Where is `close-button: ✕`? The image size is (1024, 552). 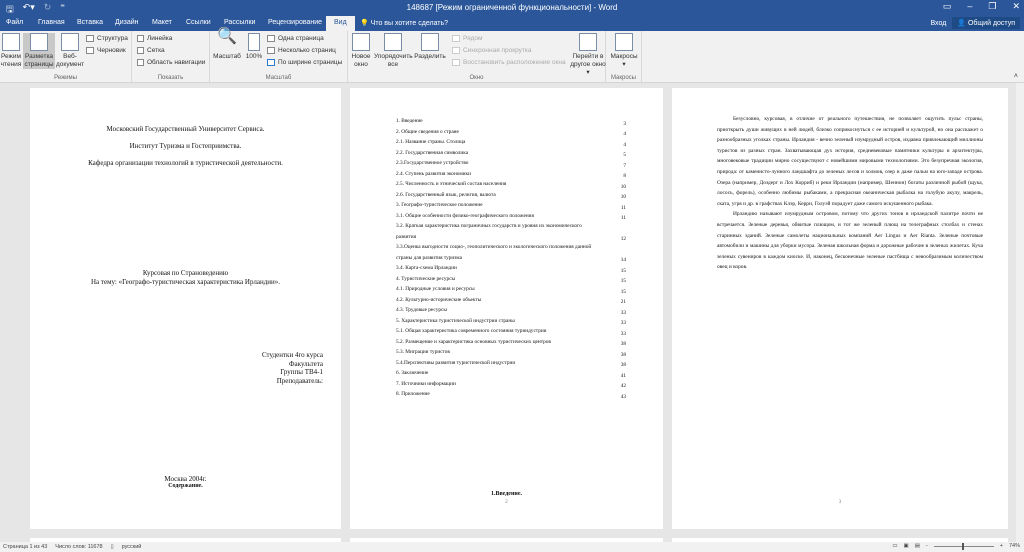
close-button: ✕ is located at coordinates (1016, 6).